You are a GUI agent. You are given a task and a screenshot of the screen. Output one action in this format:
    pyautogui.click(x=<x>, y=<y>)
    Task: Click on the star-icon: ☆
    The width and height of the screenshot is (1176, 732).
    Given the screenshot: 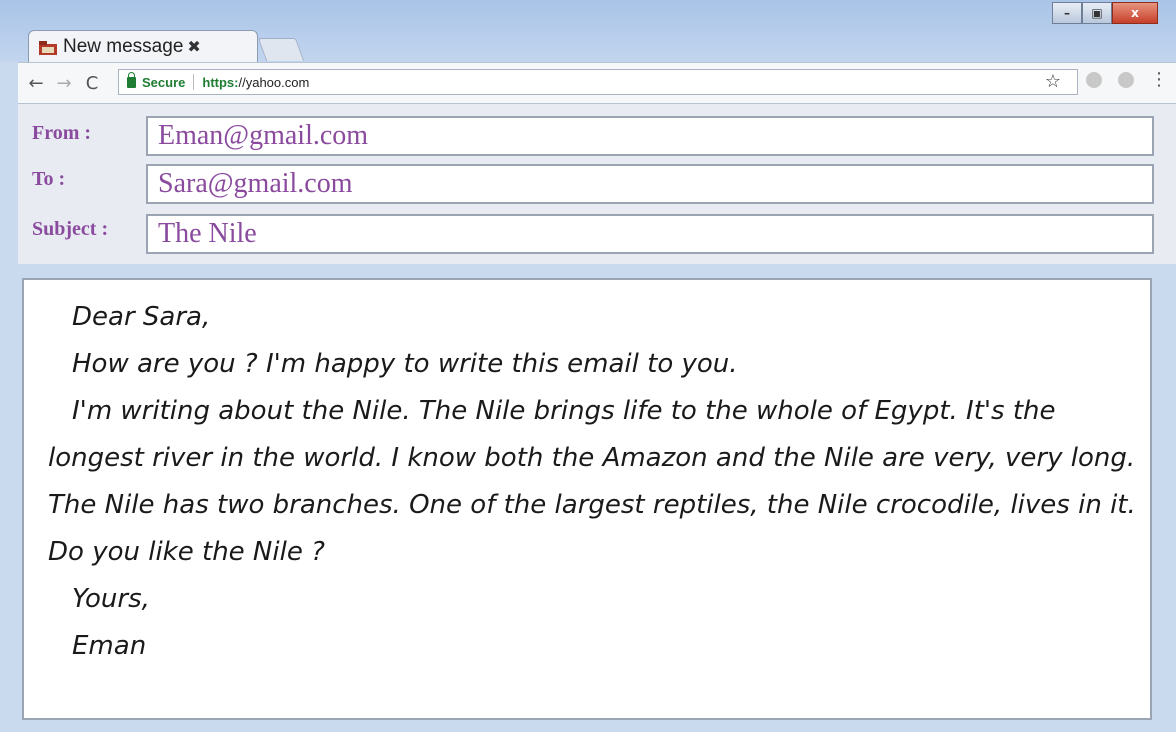 What is the action you would take?
    pyautogui.click(x=1053, y=81)
    